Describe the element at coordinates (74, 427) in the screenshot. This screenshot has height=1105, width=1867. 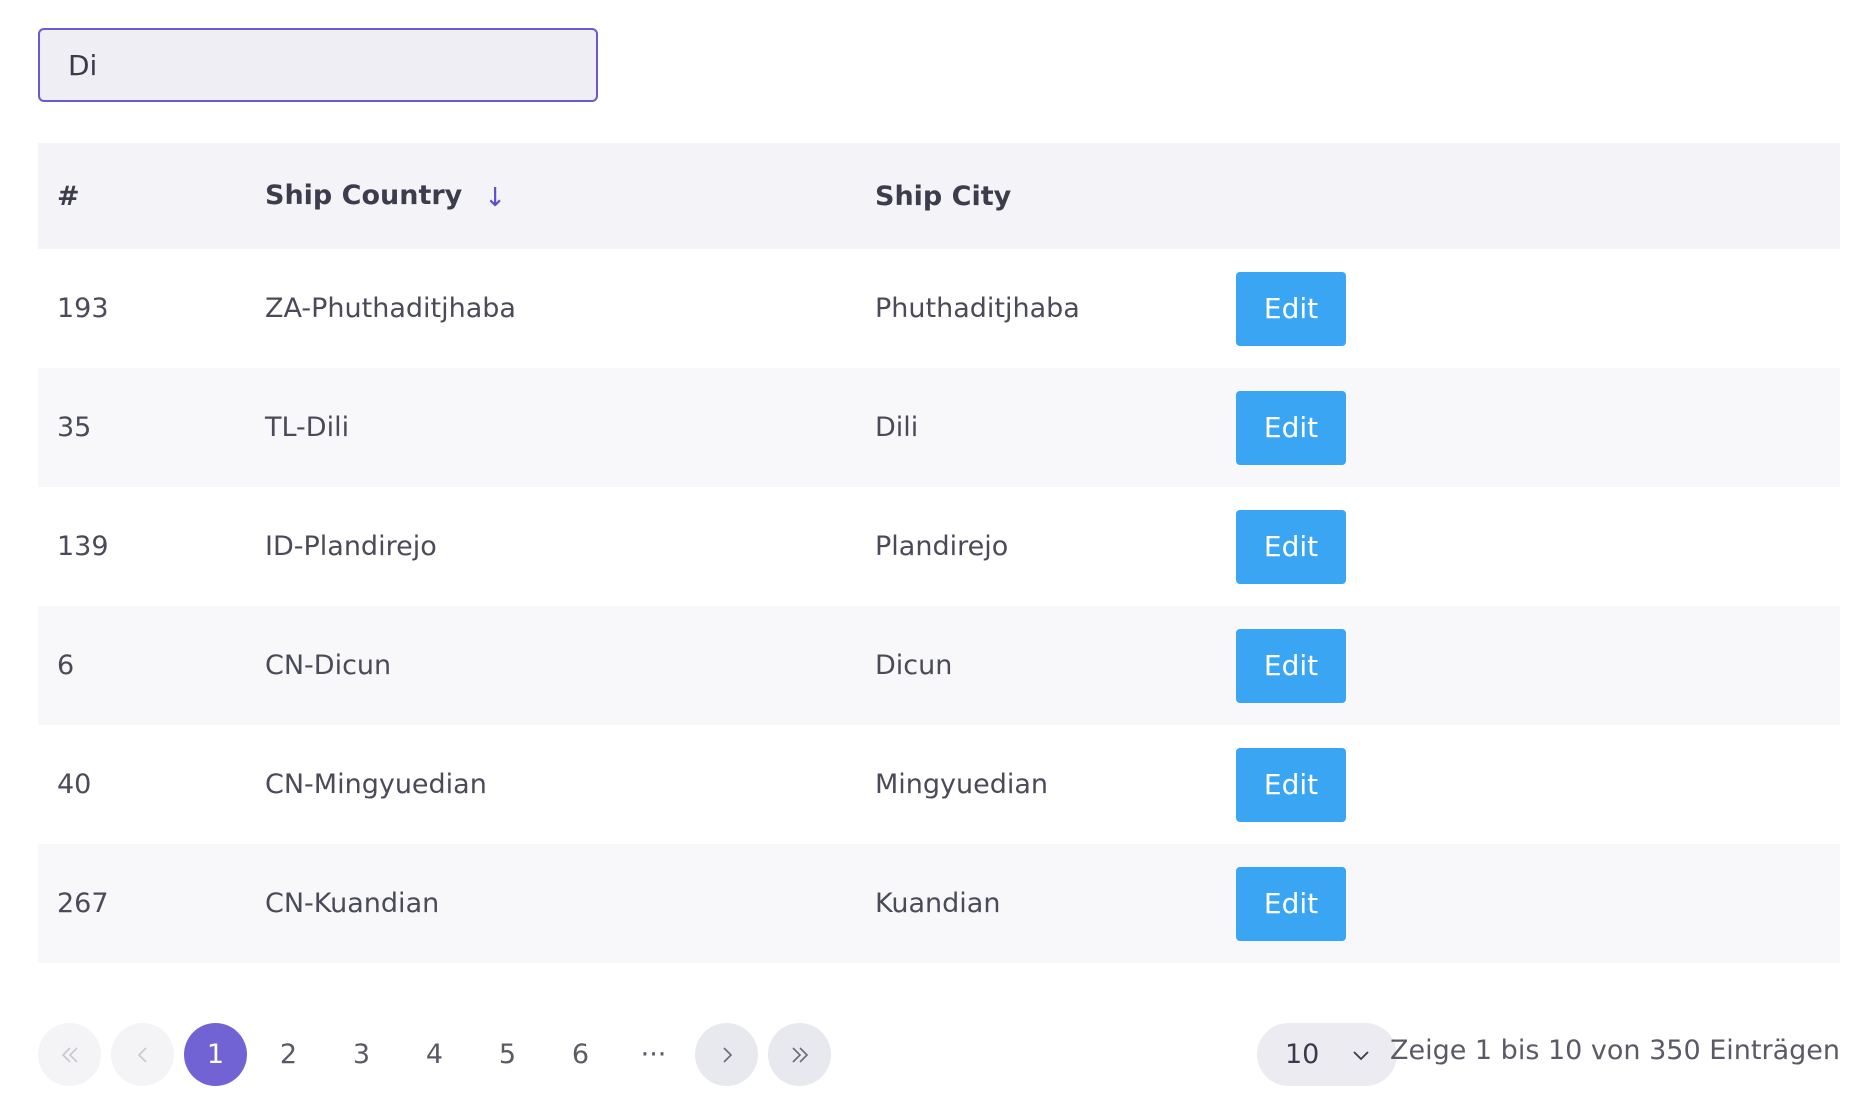
I see `cell-id: 35` at that location.